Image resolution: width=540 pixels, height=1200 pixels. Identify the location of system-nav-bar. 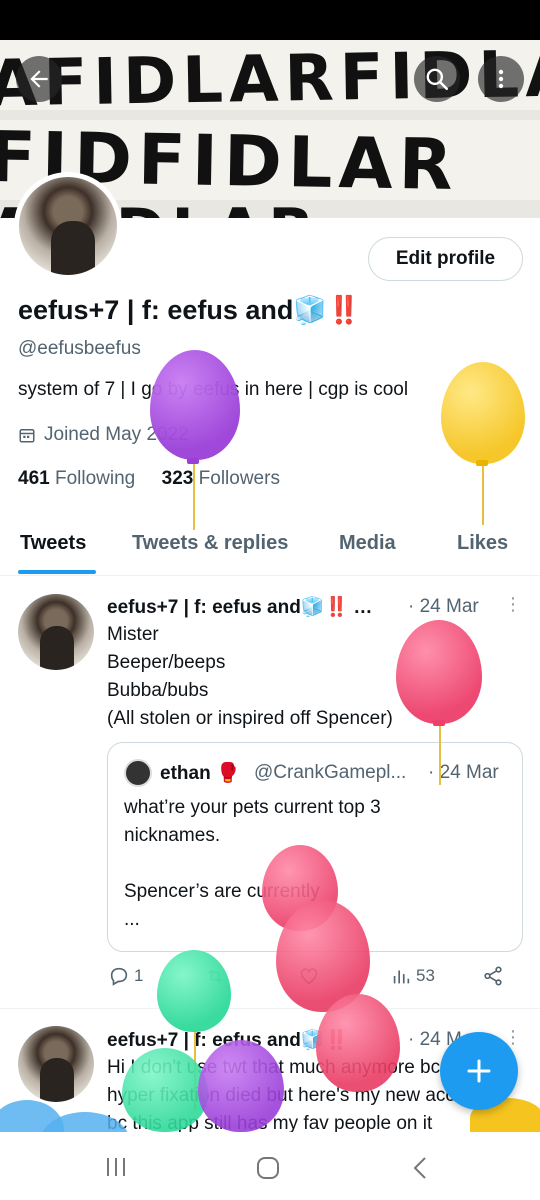
(270, 1166).